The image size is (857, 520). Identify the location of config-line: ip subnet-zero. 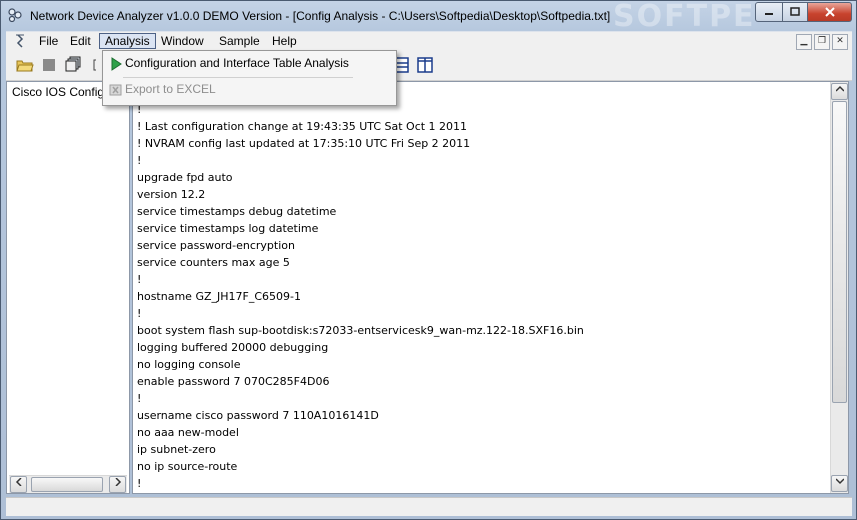
(176, 449).